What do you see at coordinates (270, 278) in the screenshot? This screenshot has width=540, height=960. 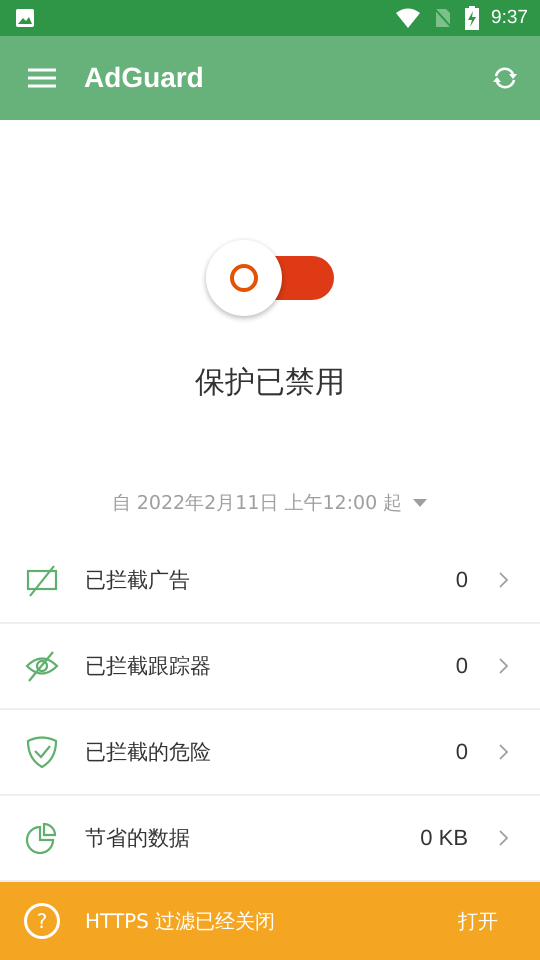 I see `protection-toggle` at bounding box center [270, 278].